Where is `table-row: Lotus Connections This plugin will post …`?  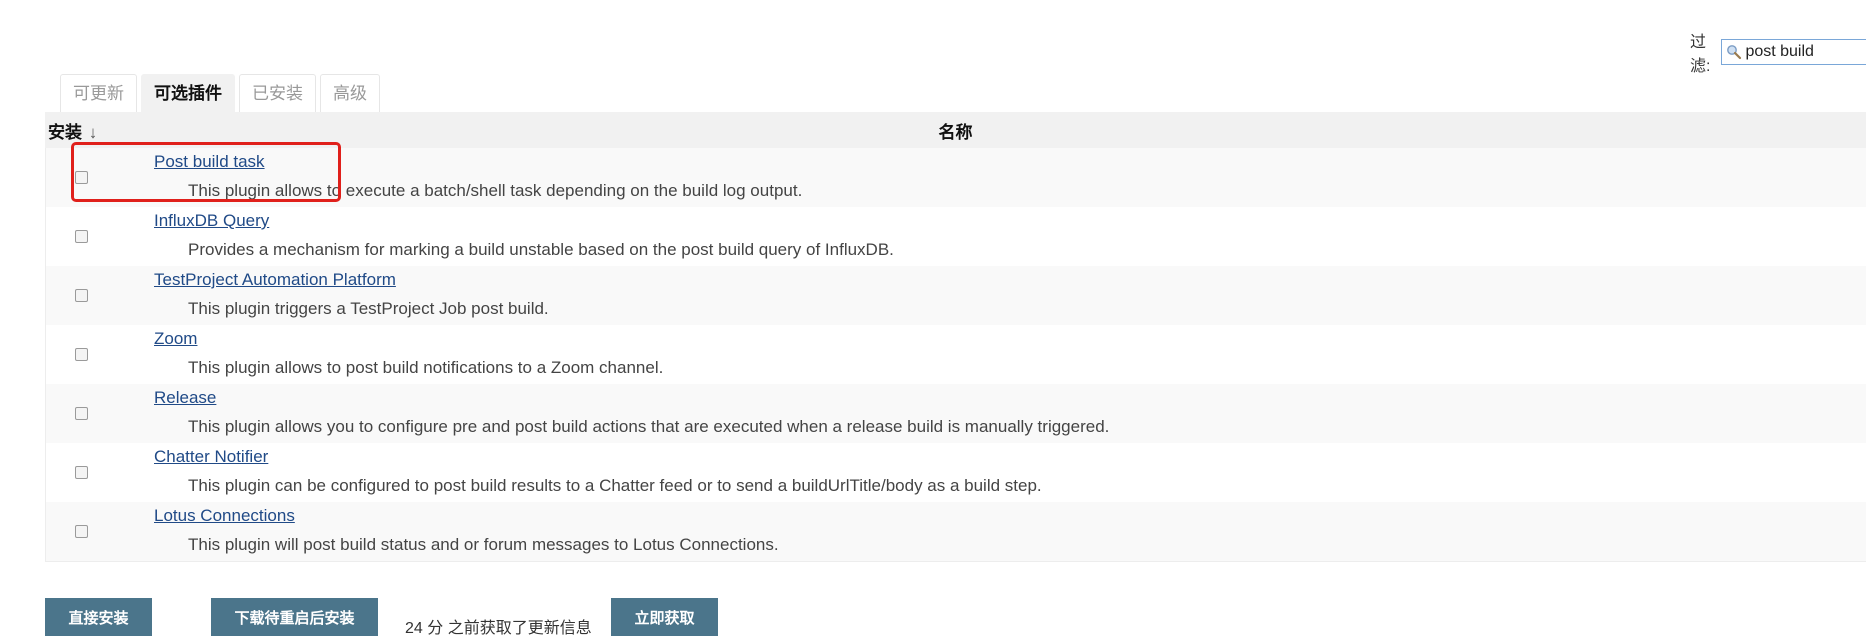
table-row: Lotus Connections This plugin will post … is located at coordinates (956, 531).